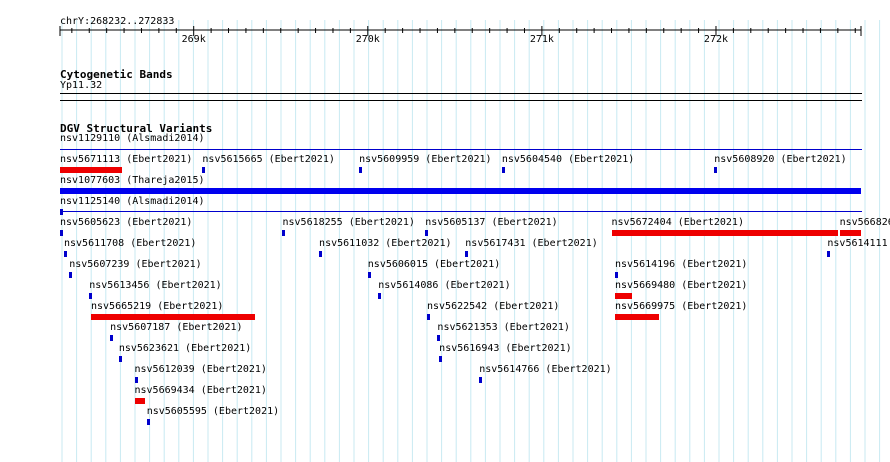  I want to click on variant-label: nsv5613456 (Ebert2021), so click(155, 286).